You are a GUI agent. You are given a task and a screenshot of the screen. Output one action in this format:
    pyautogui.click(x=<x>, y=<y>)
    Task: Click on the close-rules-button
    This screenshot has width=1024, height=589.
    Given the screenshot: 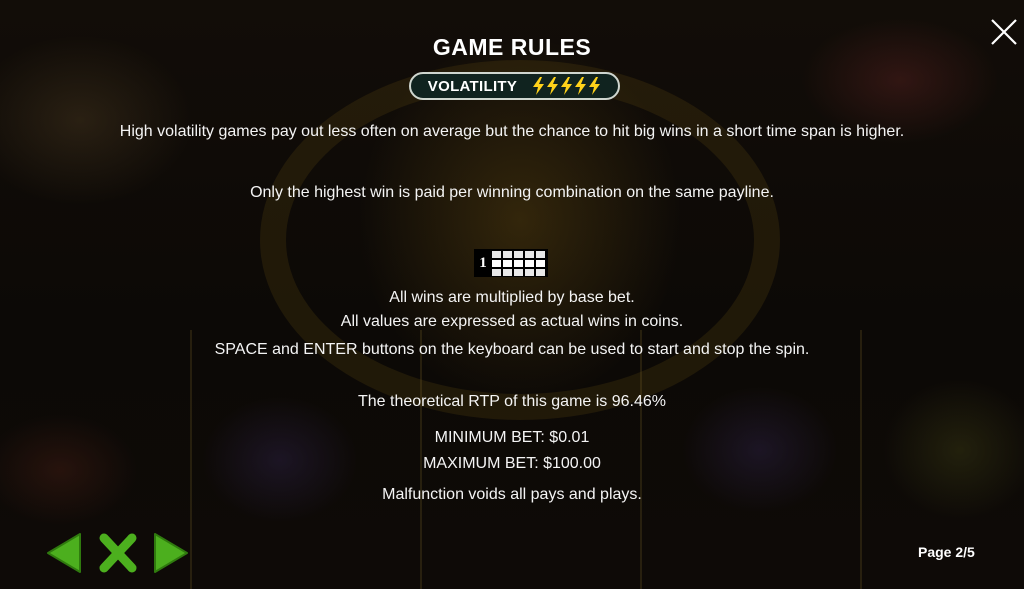 What is the action you would take?
    pyautogui.click(x=118, y=553)
    